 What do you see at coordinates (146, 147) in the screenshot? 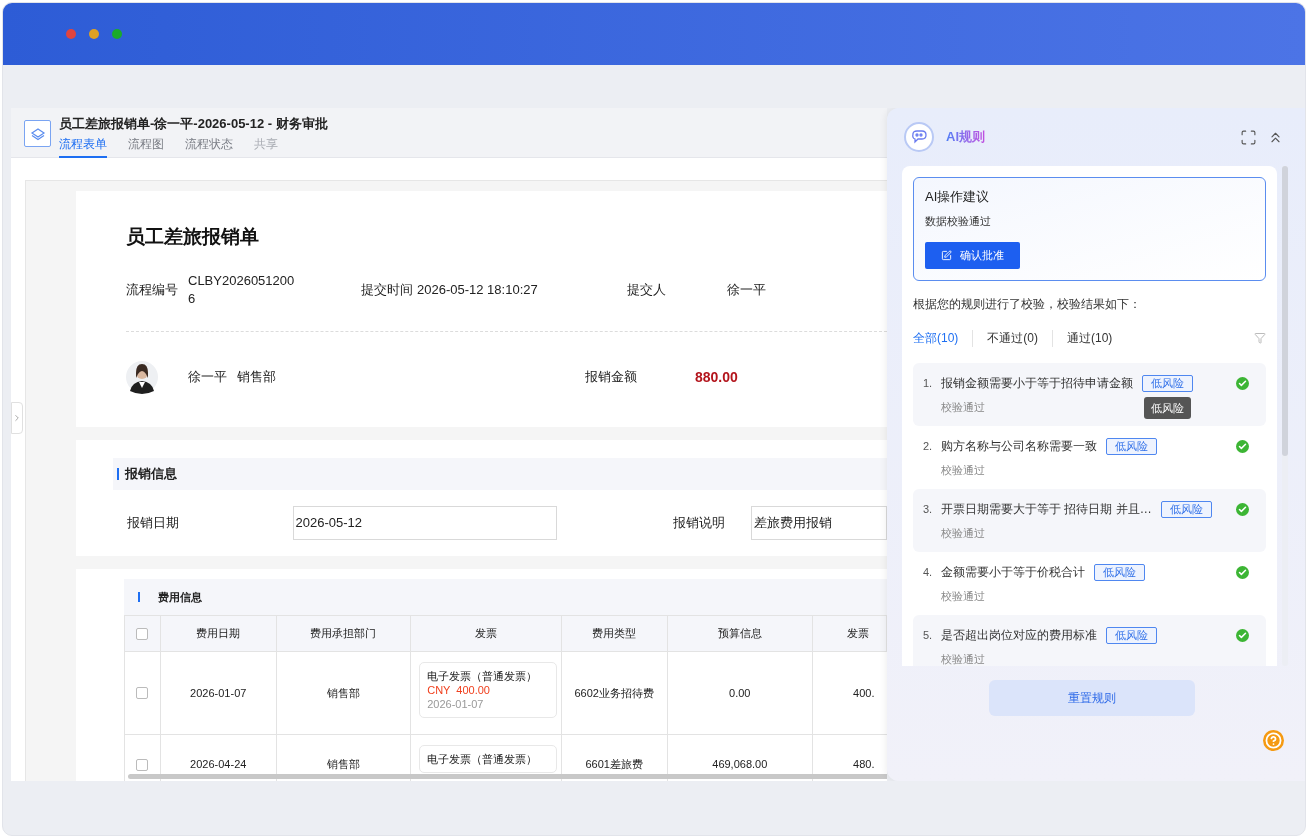
I see `tab: 流程图` at bounding box center [146, 147].